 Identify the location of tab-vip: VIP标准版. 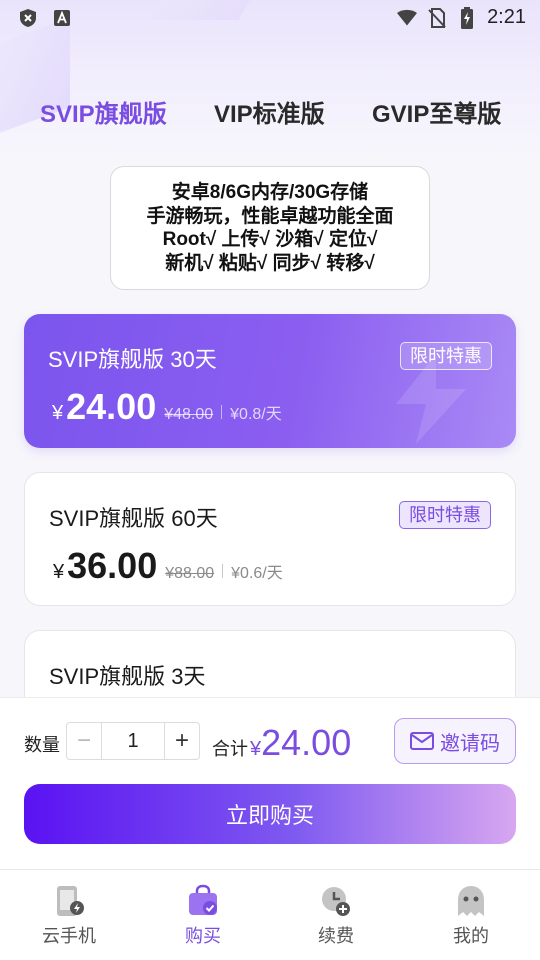
(269, 111).